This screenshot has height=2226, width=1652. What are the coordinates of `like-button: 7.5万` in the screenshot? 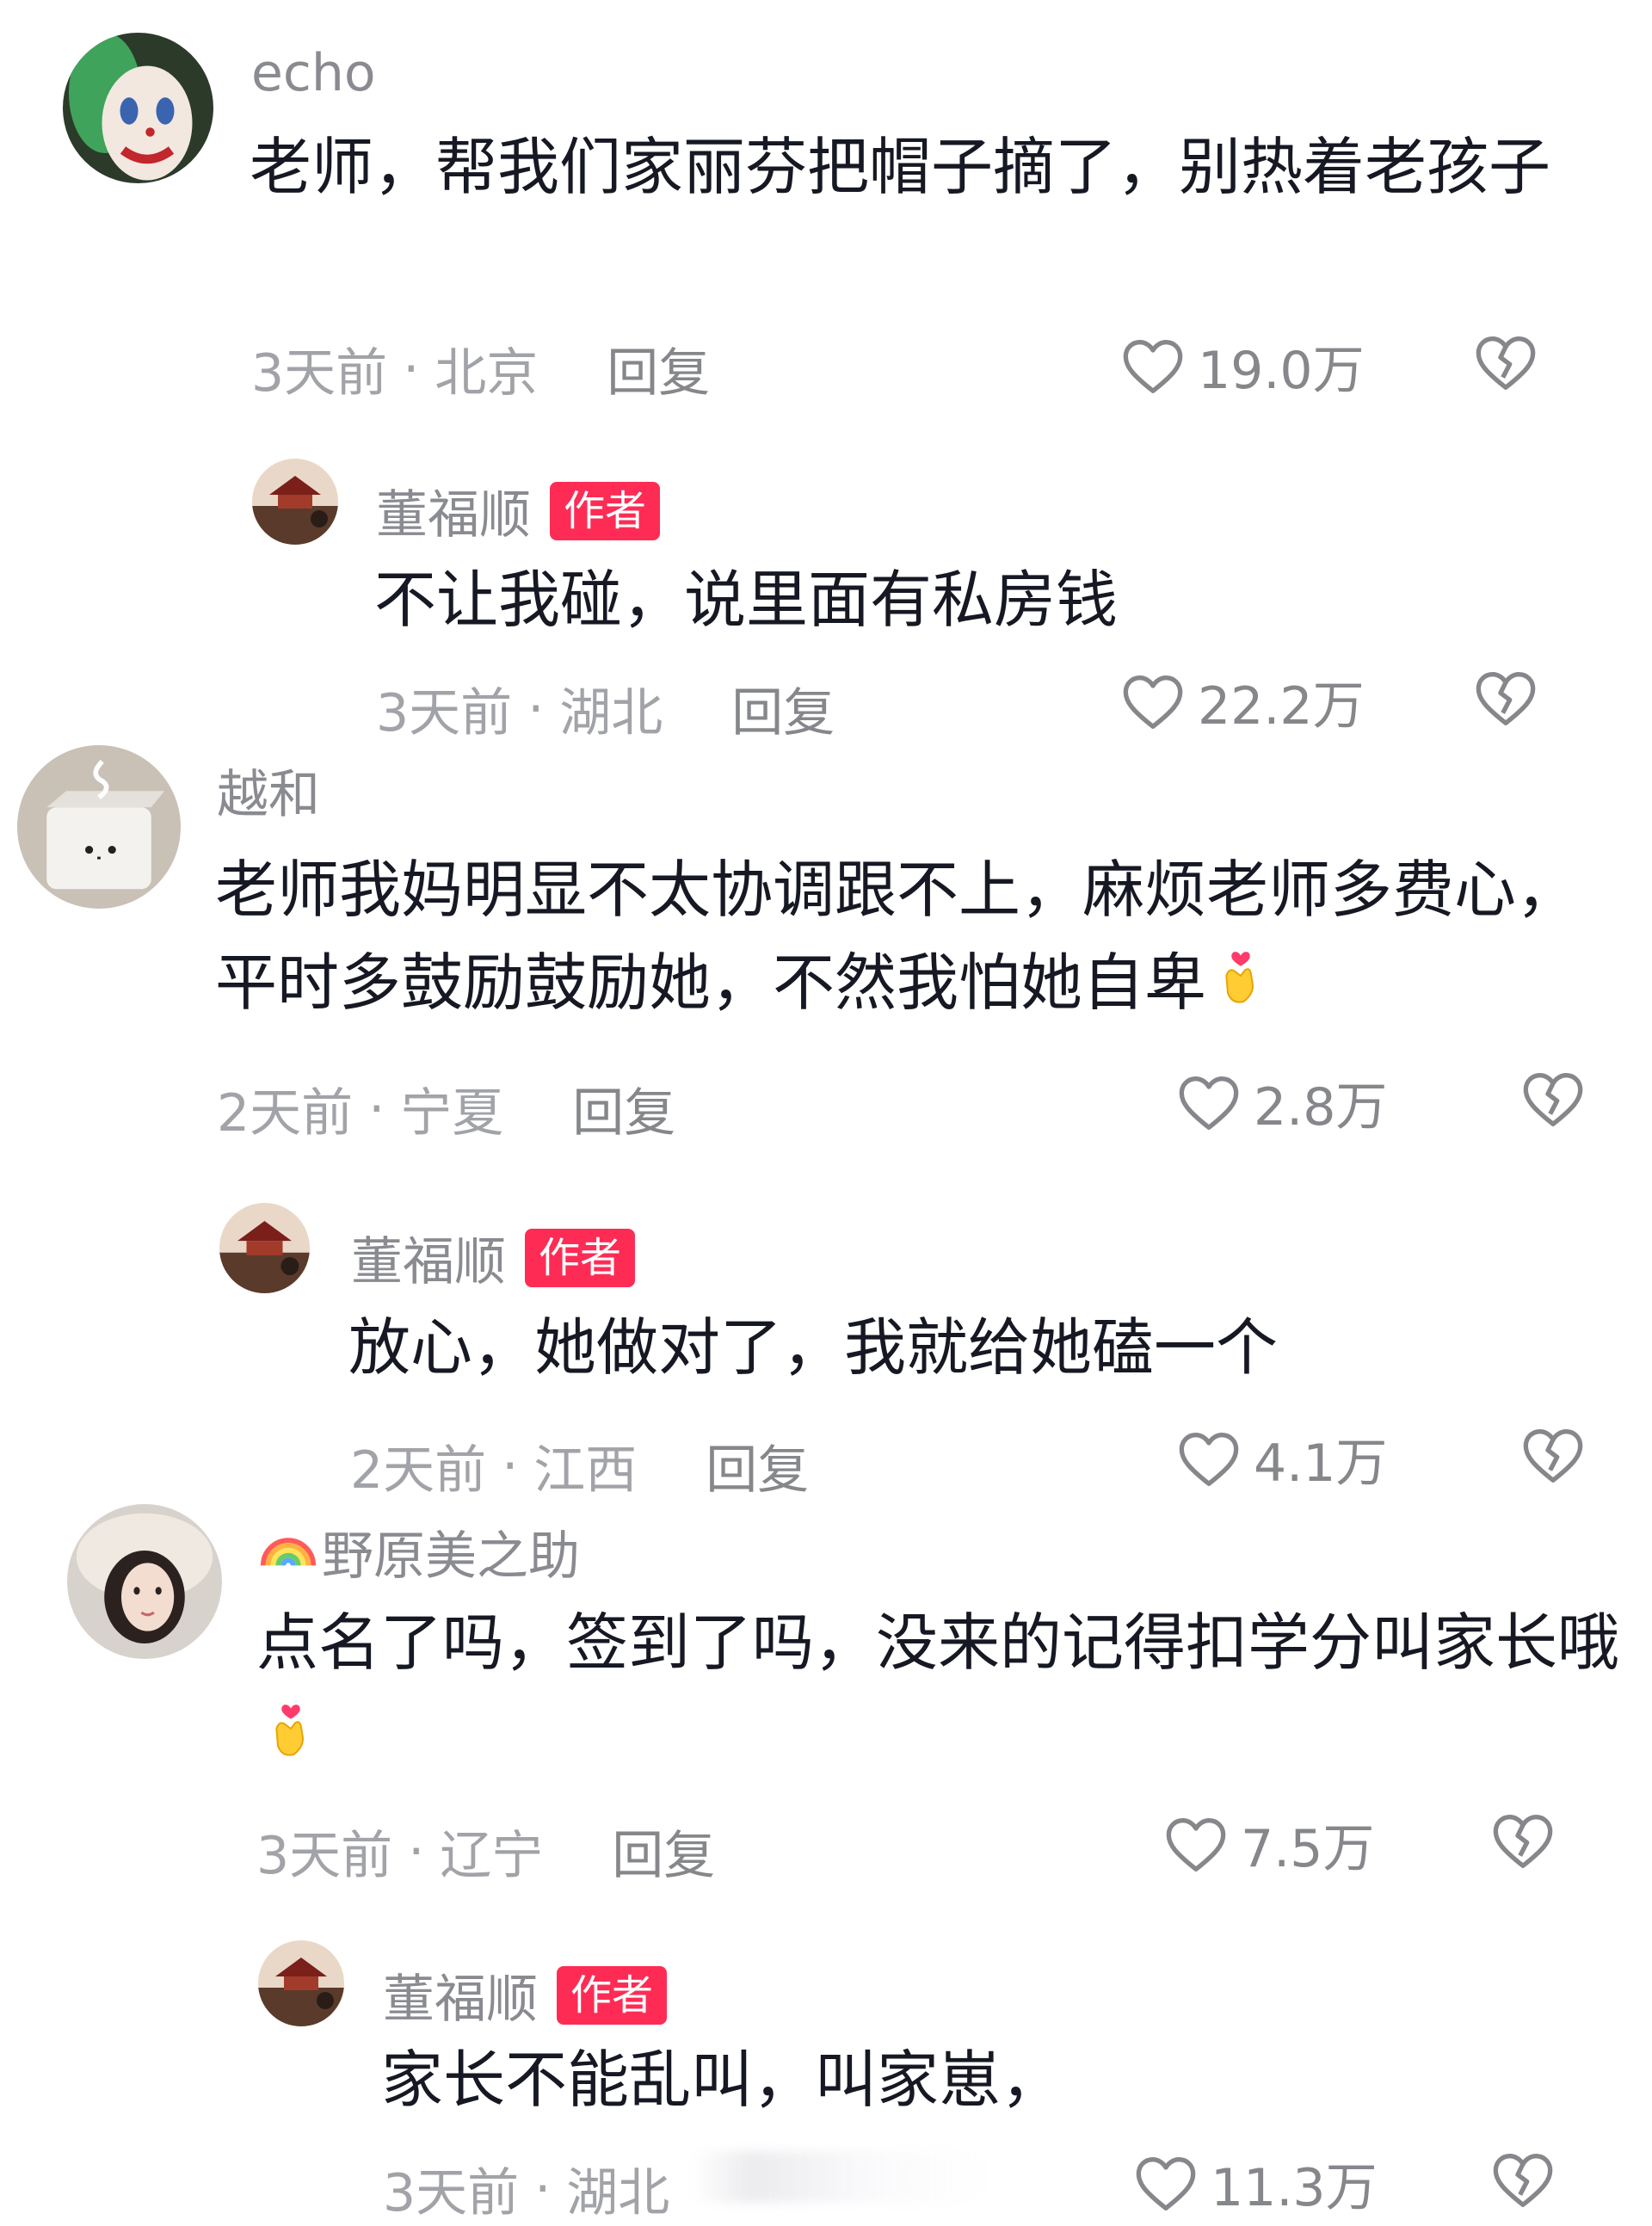 It's located at (1268, 1844).